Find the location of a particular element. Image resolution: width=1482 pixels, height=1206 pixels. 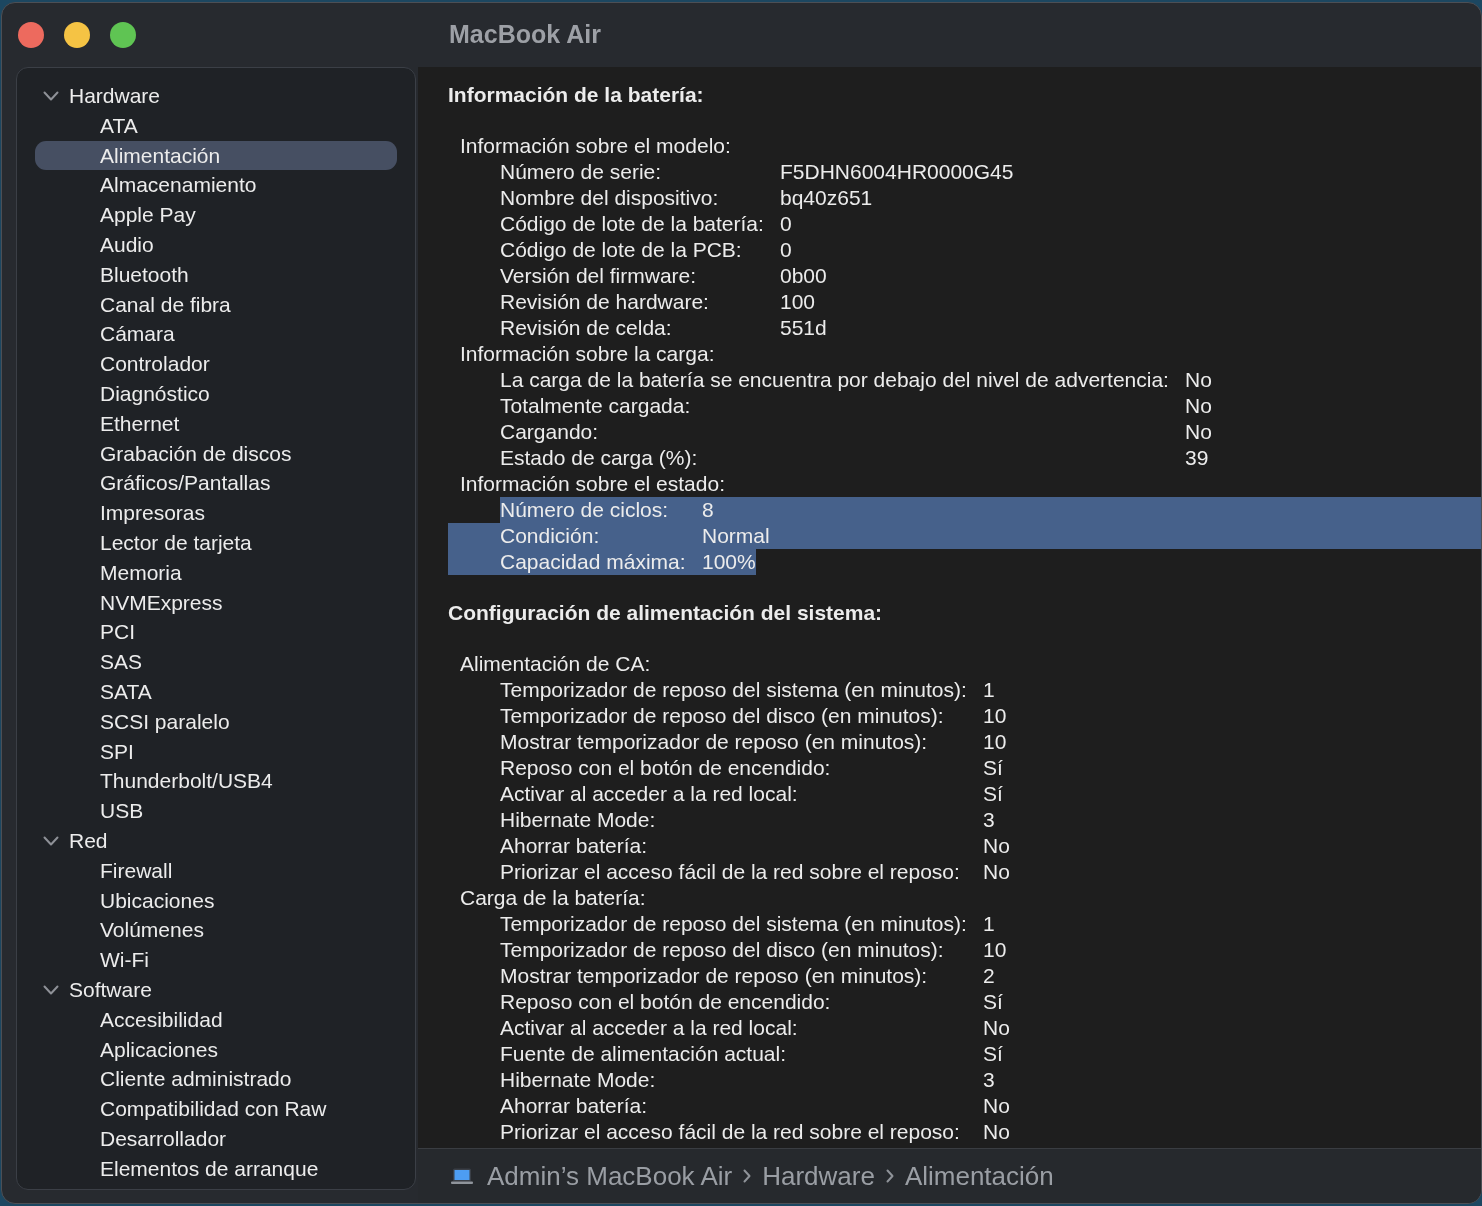

zoom-button is located at coordinates (123, 35).